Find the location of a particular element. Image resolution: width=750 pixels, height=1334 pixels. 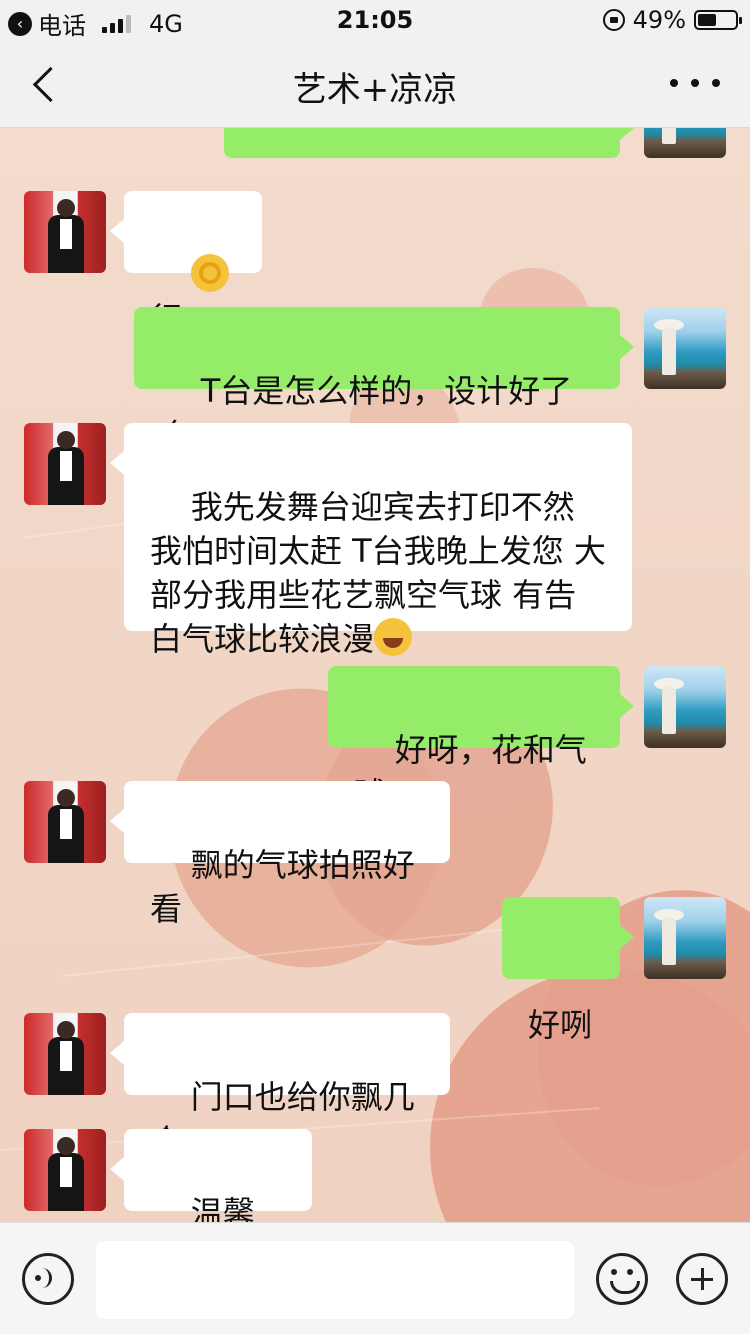

ok-hand-emoji is located at coordinates (209, 273).